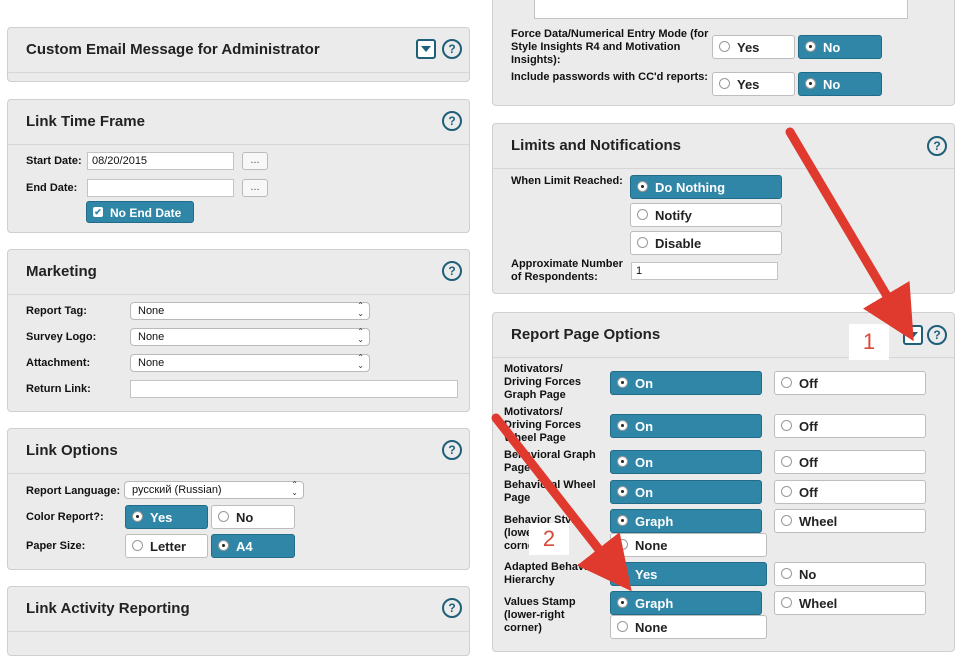 The width and height of the screenshot is (965, 656). Describe the element at coordinates (849, 234) in the screenshot. I see `arrow-1-icon` at that location.